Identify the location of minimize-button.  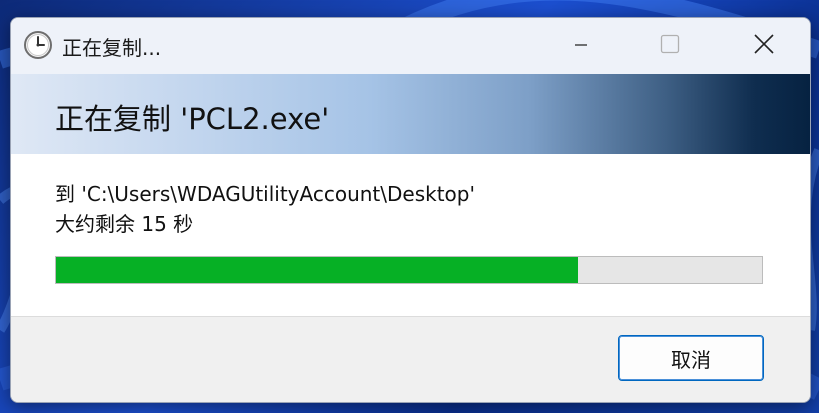
(581, 46).